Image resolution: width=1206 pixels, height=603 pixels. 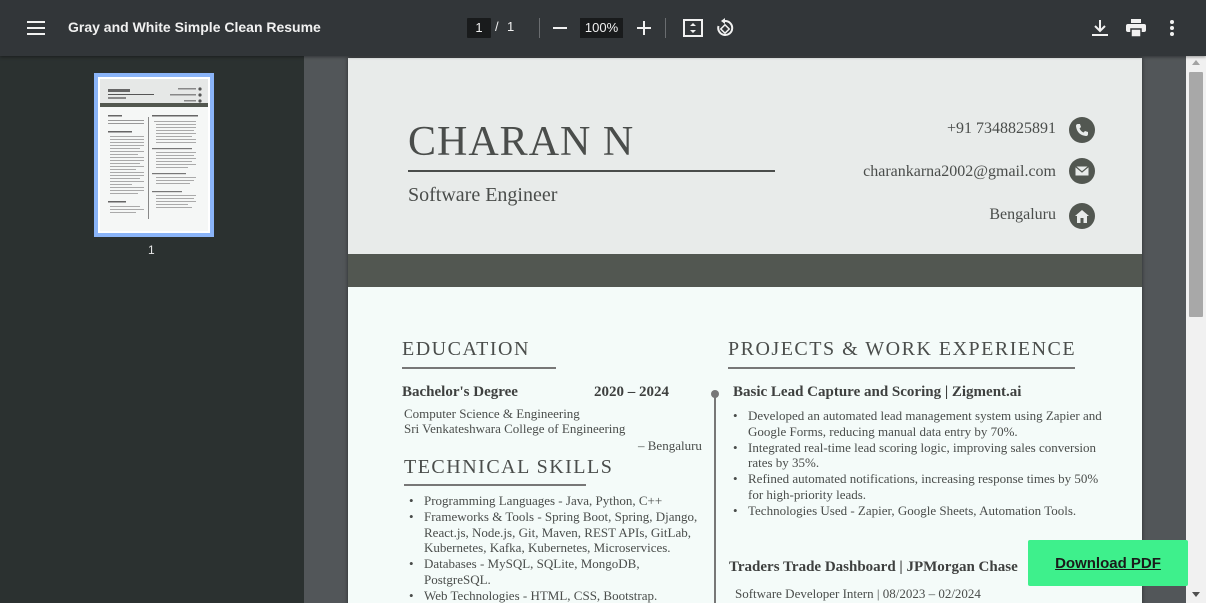 What do you see at coordinates (1082, 130) in the screenshot?
I see `phone-icon` at bounding box center [1082, 130].